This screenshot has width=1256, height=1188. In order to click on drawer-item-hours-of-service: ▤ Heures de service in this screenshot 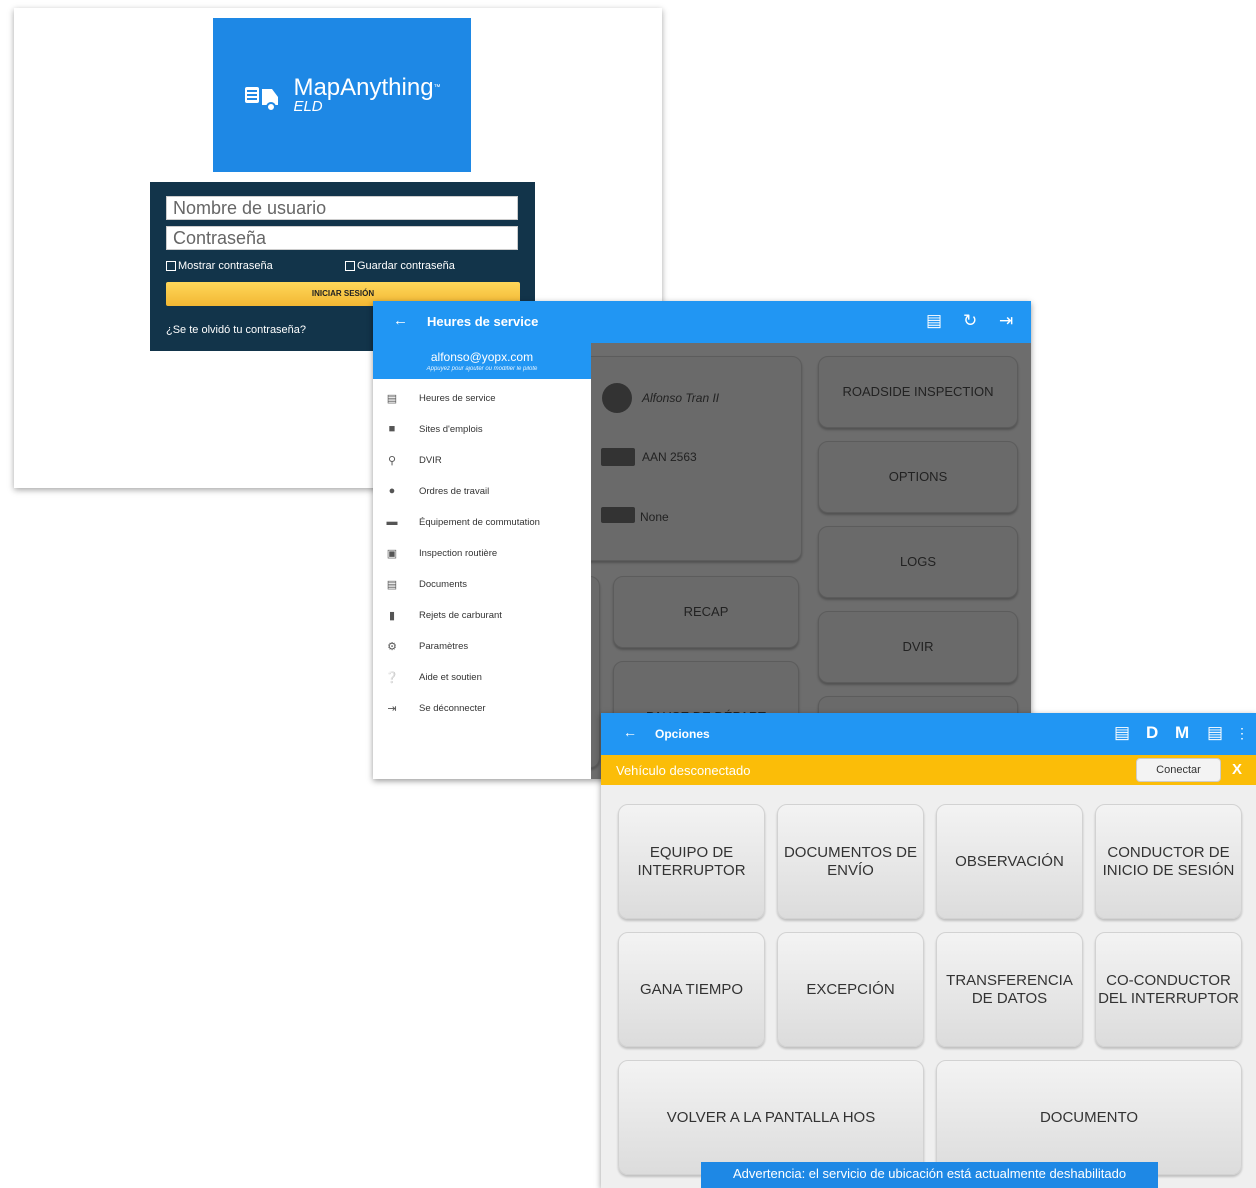, I will do `click(482, 398)`.